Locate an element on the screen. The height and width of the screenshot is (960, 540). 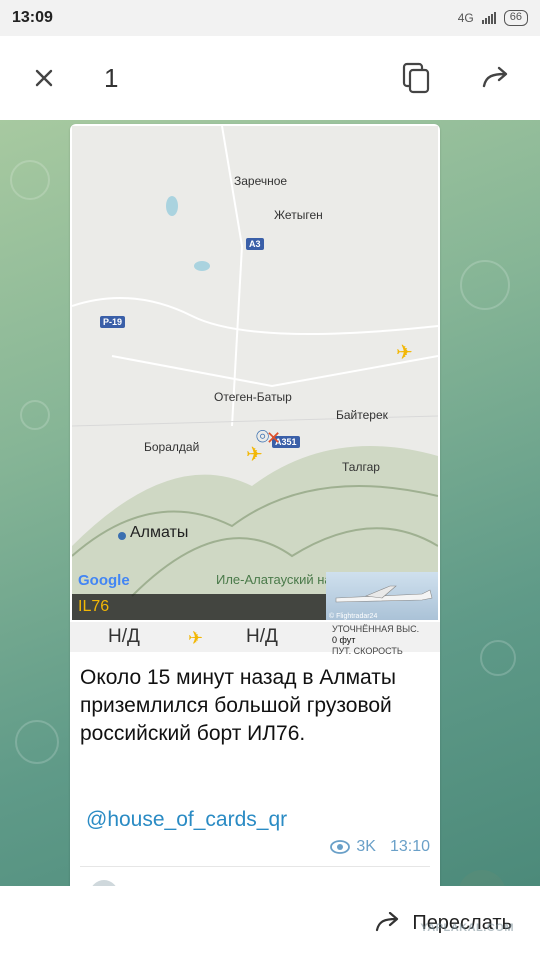
channel-link: @house_of_cards_qr is located at coordinates (186, 820).